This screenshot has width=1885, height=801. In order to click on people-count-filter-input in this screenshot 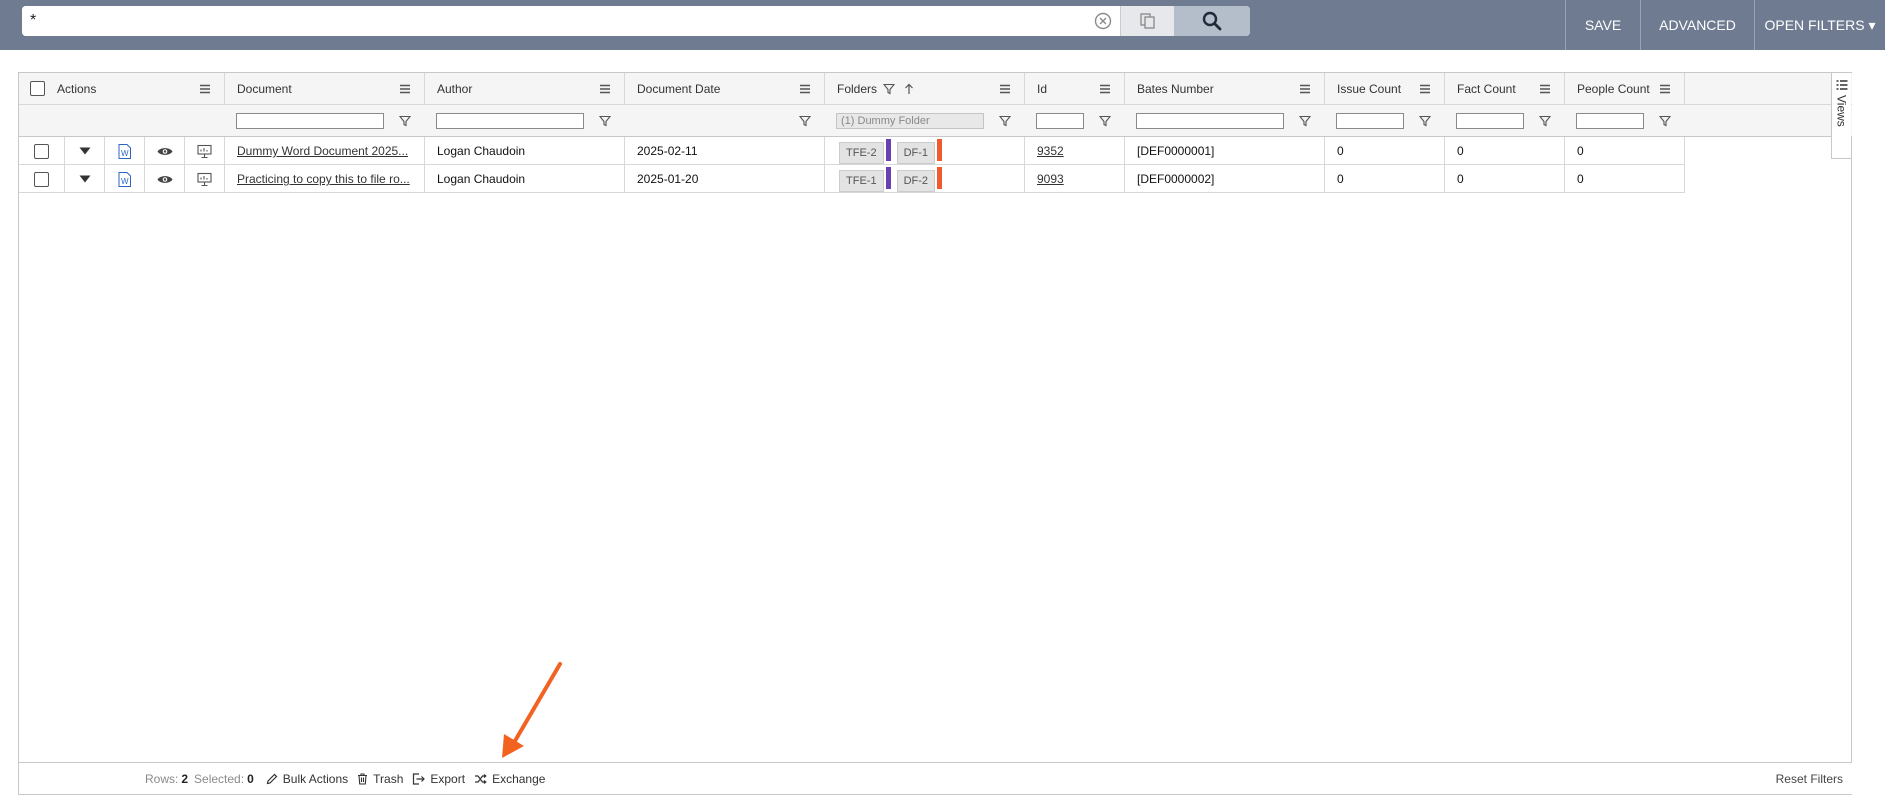, I will do `click(1610, 121)`.